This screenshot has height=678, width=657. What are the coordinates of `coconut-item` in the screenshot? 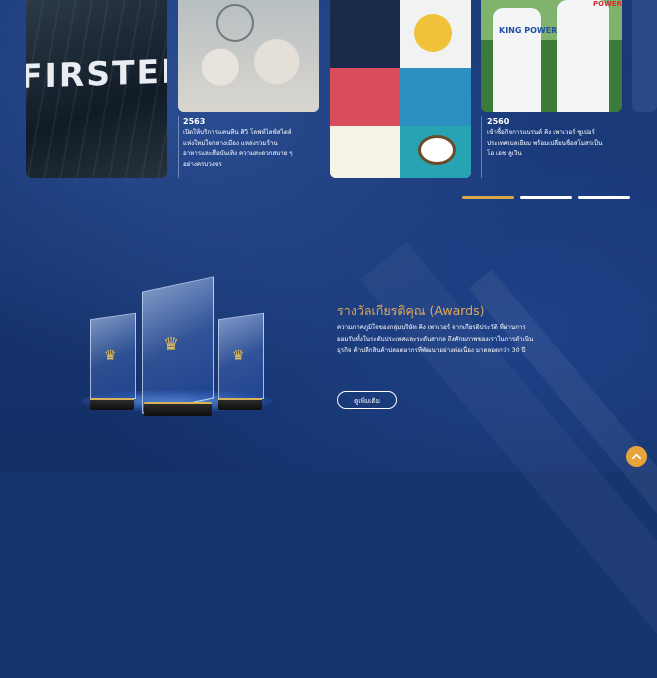 It's located at (437, 150).